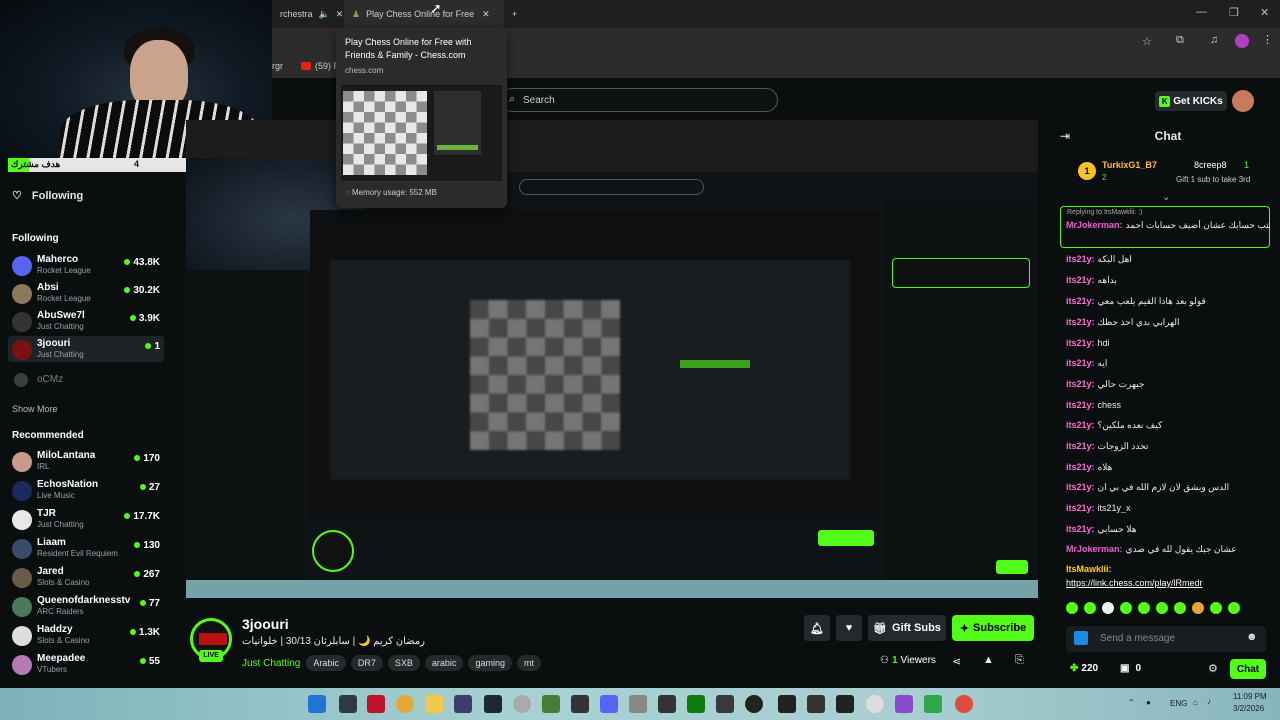  Describe the element at coordinates (1134, 583) in the screenshot. I see `chat-link: https://link.chess.com/play/lRmedr` at that location.